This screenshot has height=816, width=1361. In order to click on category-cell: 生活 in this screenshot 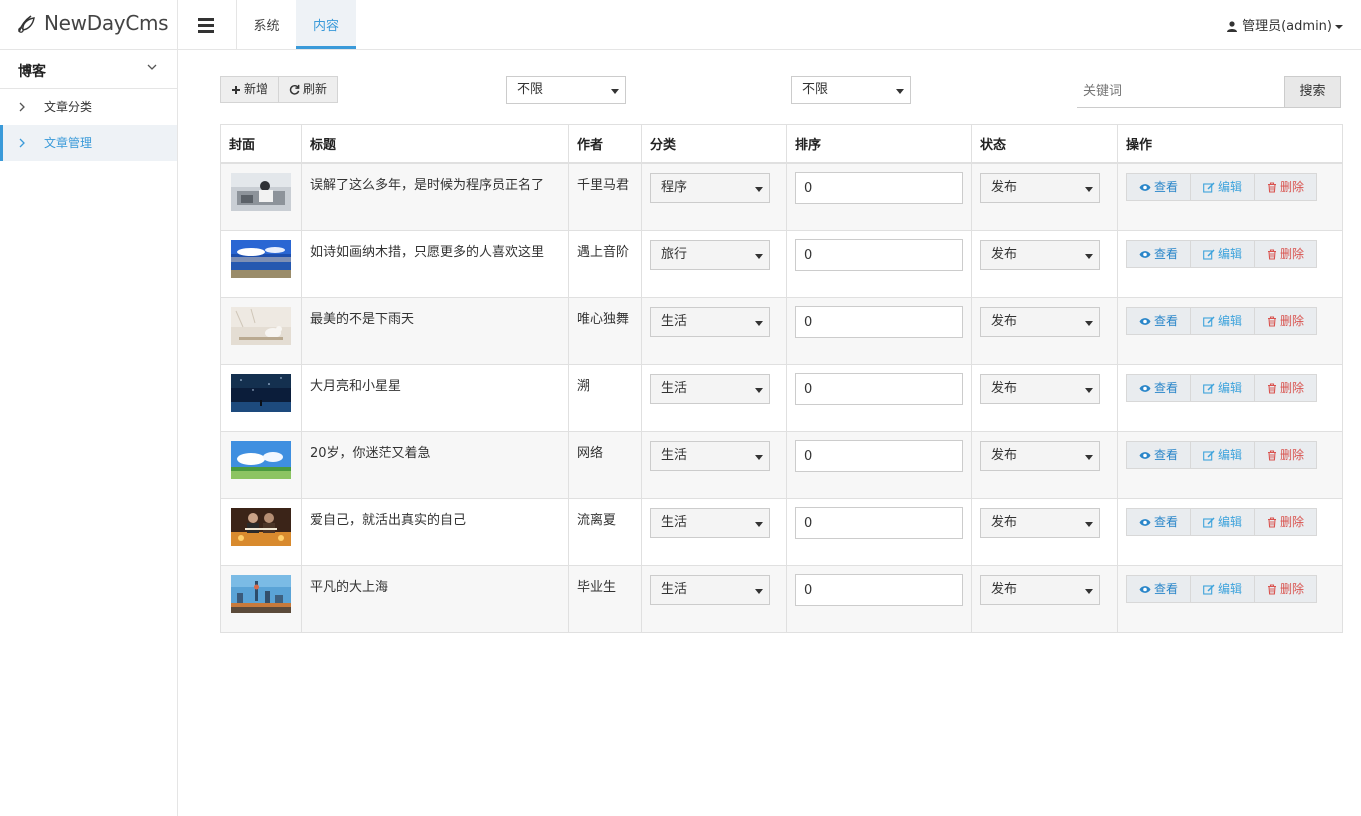, I will do `click(714, 532)`.